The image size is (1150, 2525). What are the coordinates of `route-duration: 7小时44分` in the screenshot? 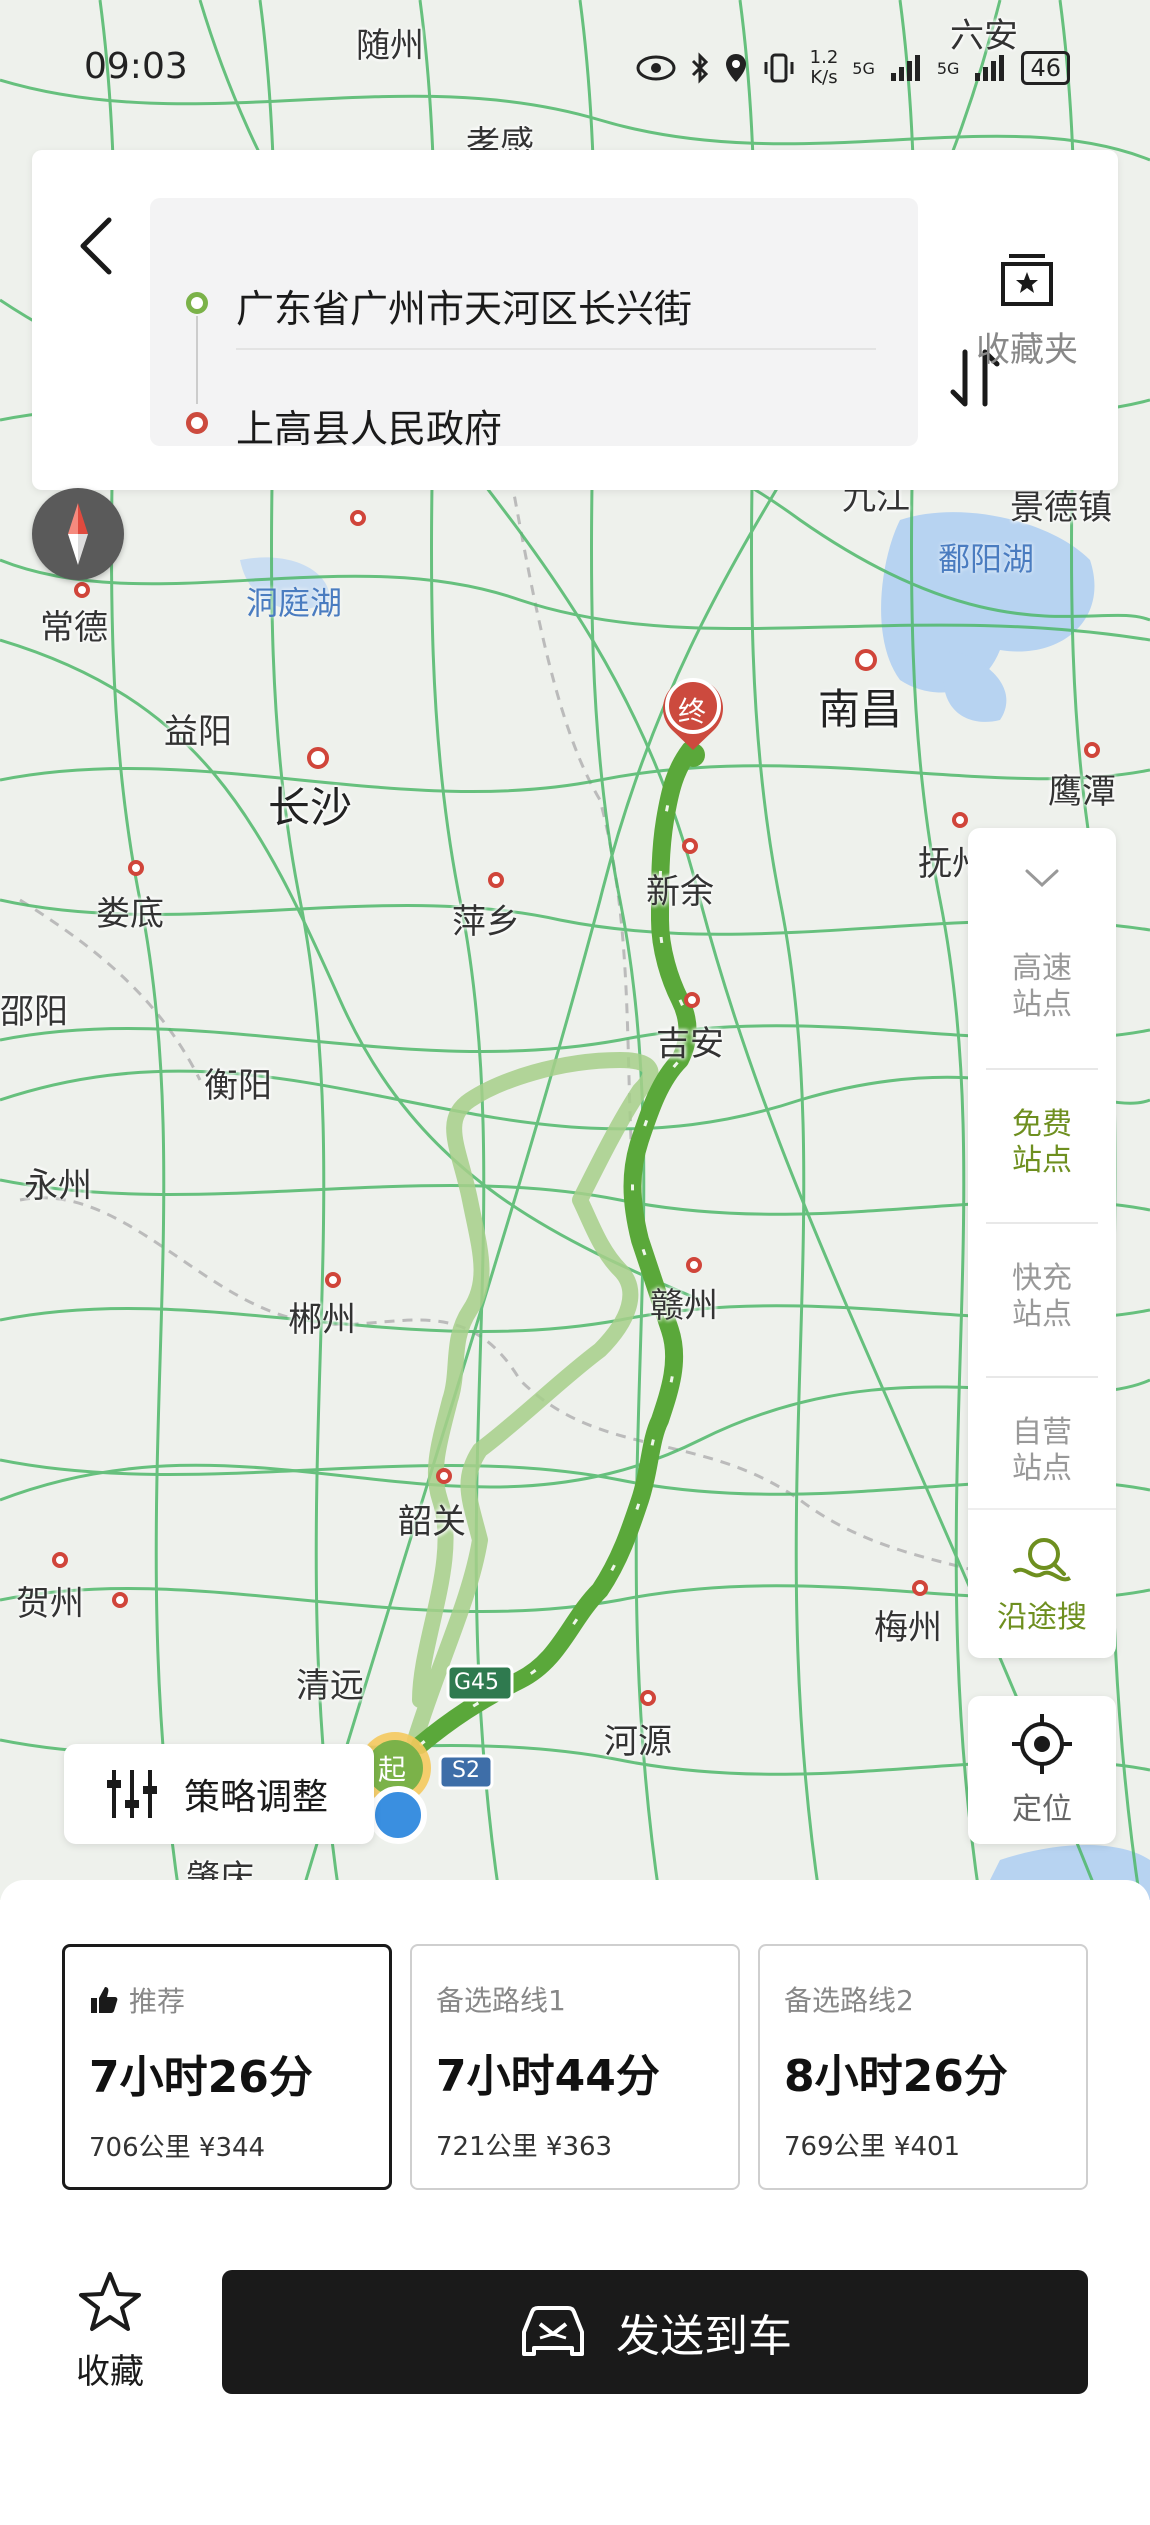 It's located at (548, 2076).